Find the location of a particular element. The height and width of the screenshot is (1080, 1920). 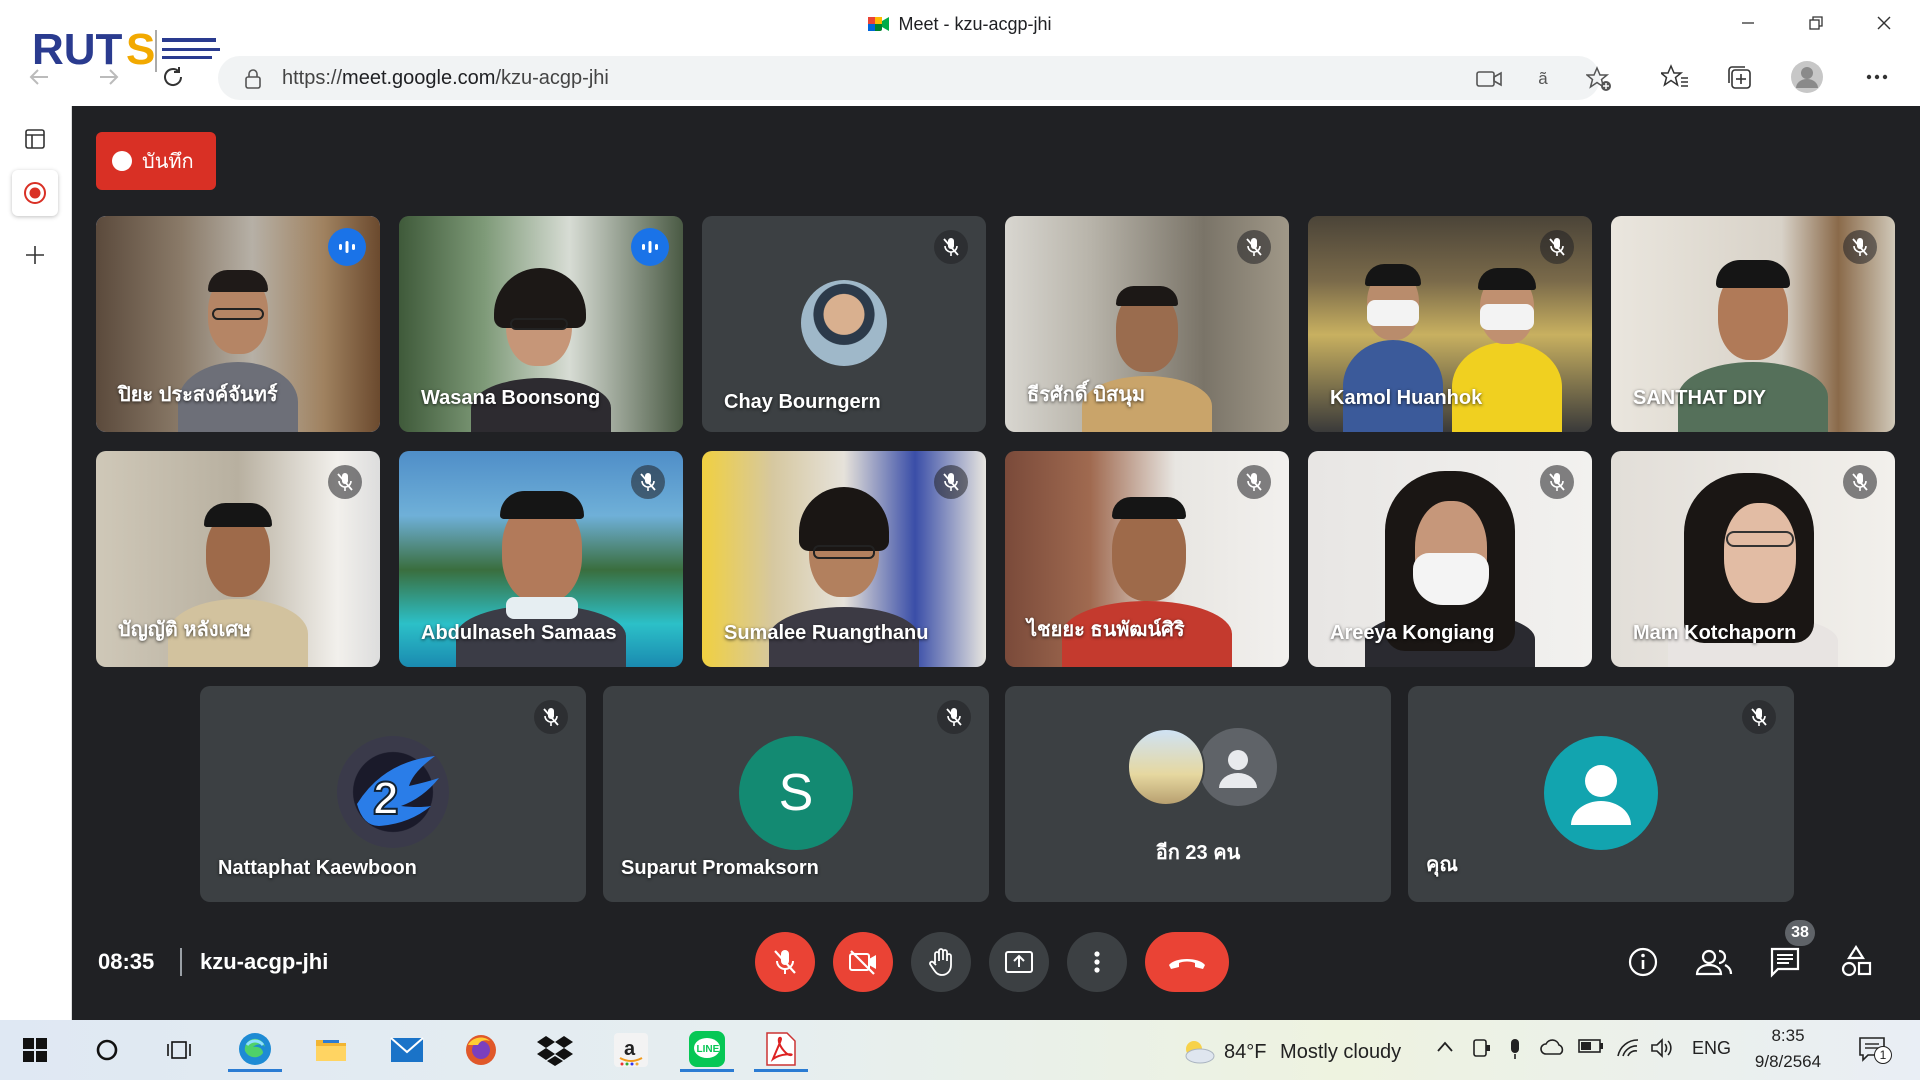

onedrive-tray-icon is located at coordinates (1553, 1049).